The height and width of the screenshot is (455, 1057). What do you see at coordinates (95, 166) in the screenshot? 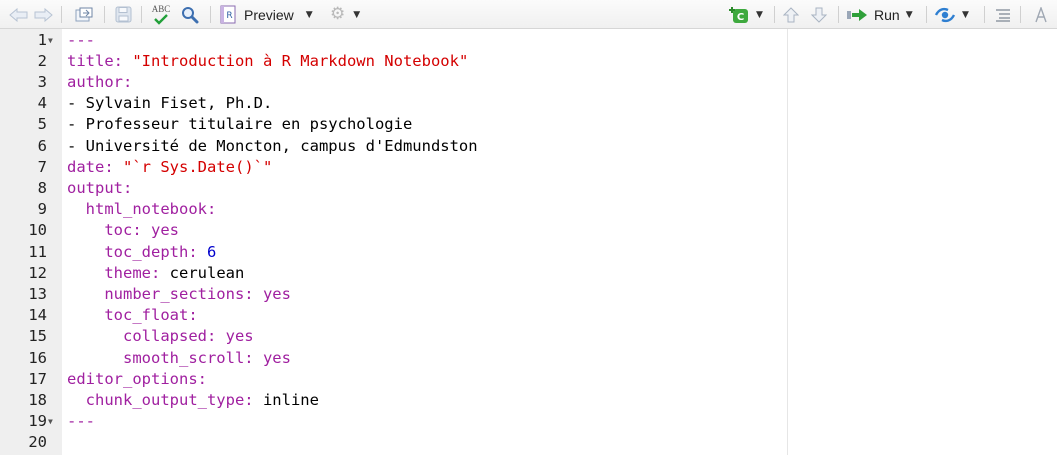
I see `code-token: date:` at bounding box center [95, 166].